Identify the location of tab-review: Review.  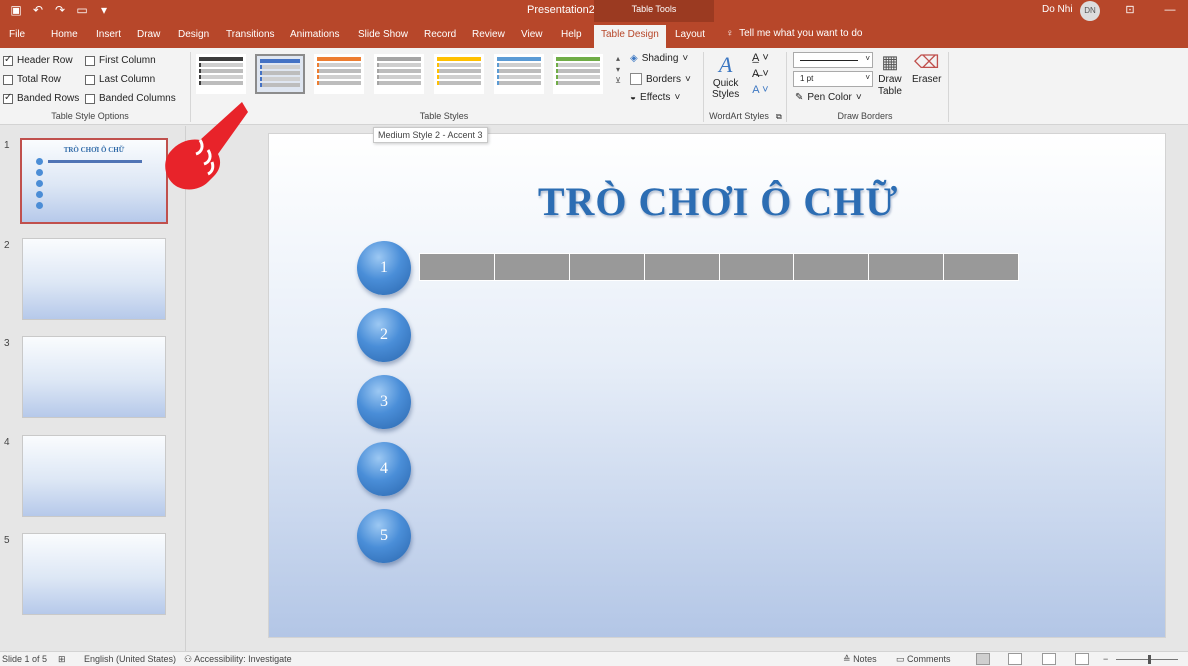
(488, 34).